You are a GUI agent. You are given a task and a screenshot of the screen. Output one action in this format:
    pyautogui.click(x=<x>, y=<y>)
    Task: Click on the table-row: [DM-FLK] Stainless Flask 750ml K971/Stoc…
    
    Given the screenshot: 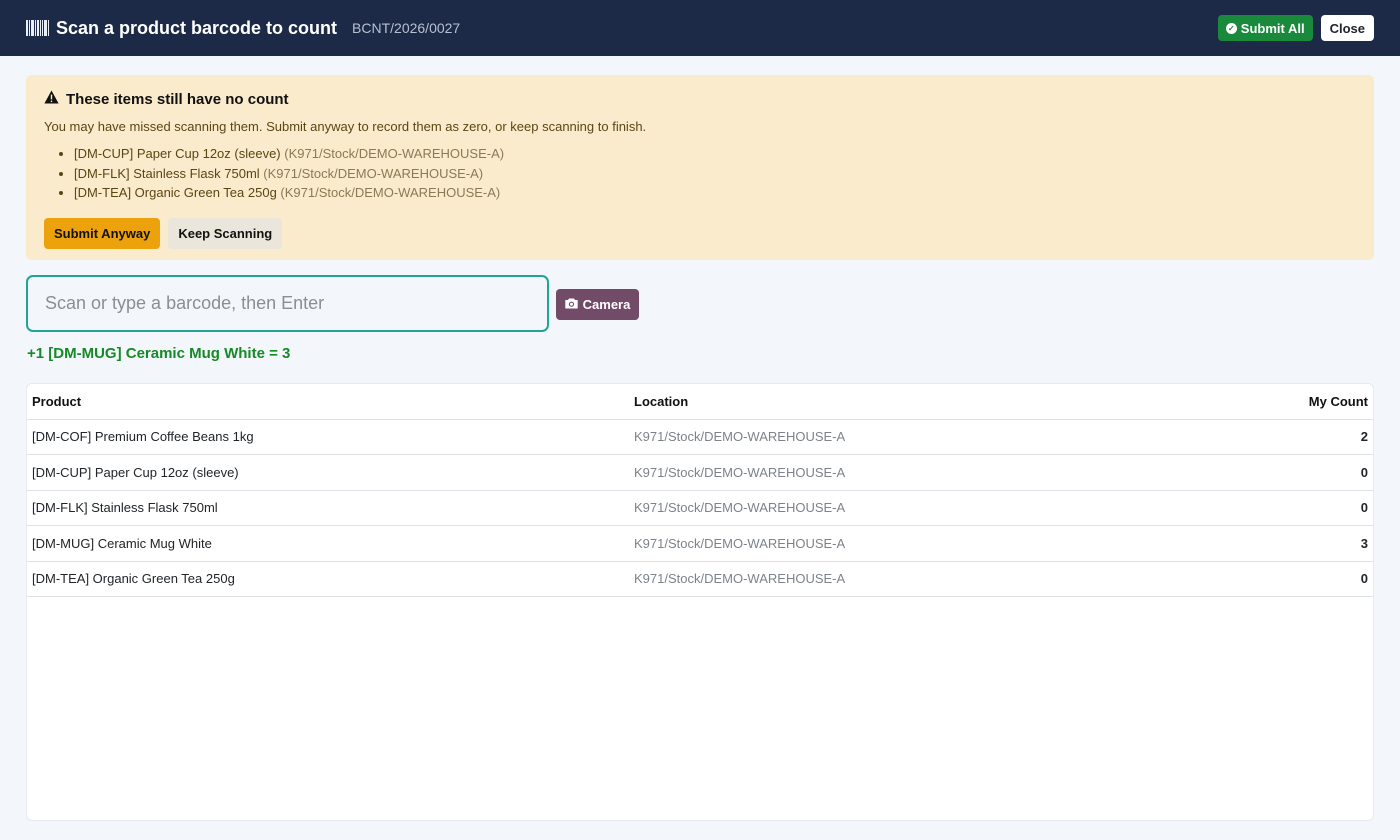 What is the action you would take?
    pyautogui.click(x=700, y=508)
    